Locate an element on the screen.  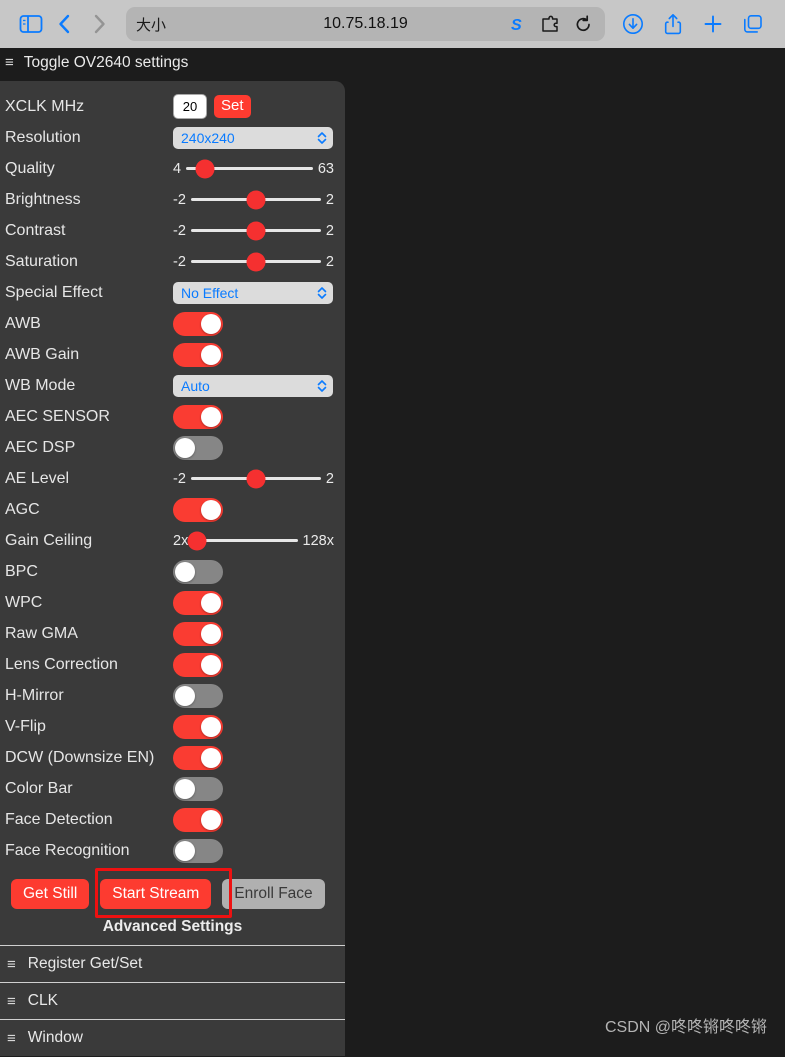
setting-control: -2 2 is located at coordinates (253, 230).